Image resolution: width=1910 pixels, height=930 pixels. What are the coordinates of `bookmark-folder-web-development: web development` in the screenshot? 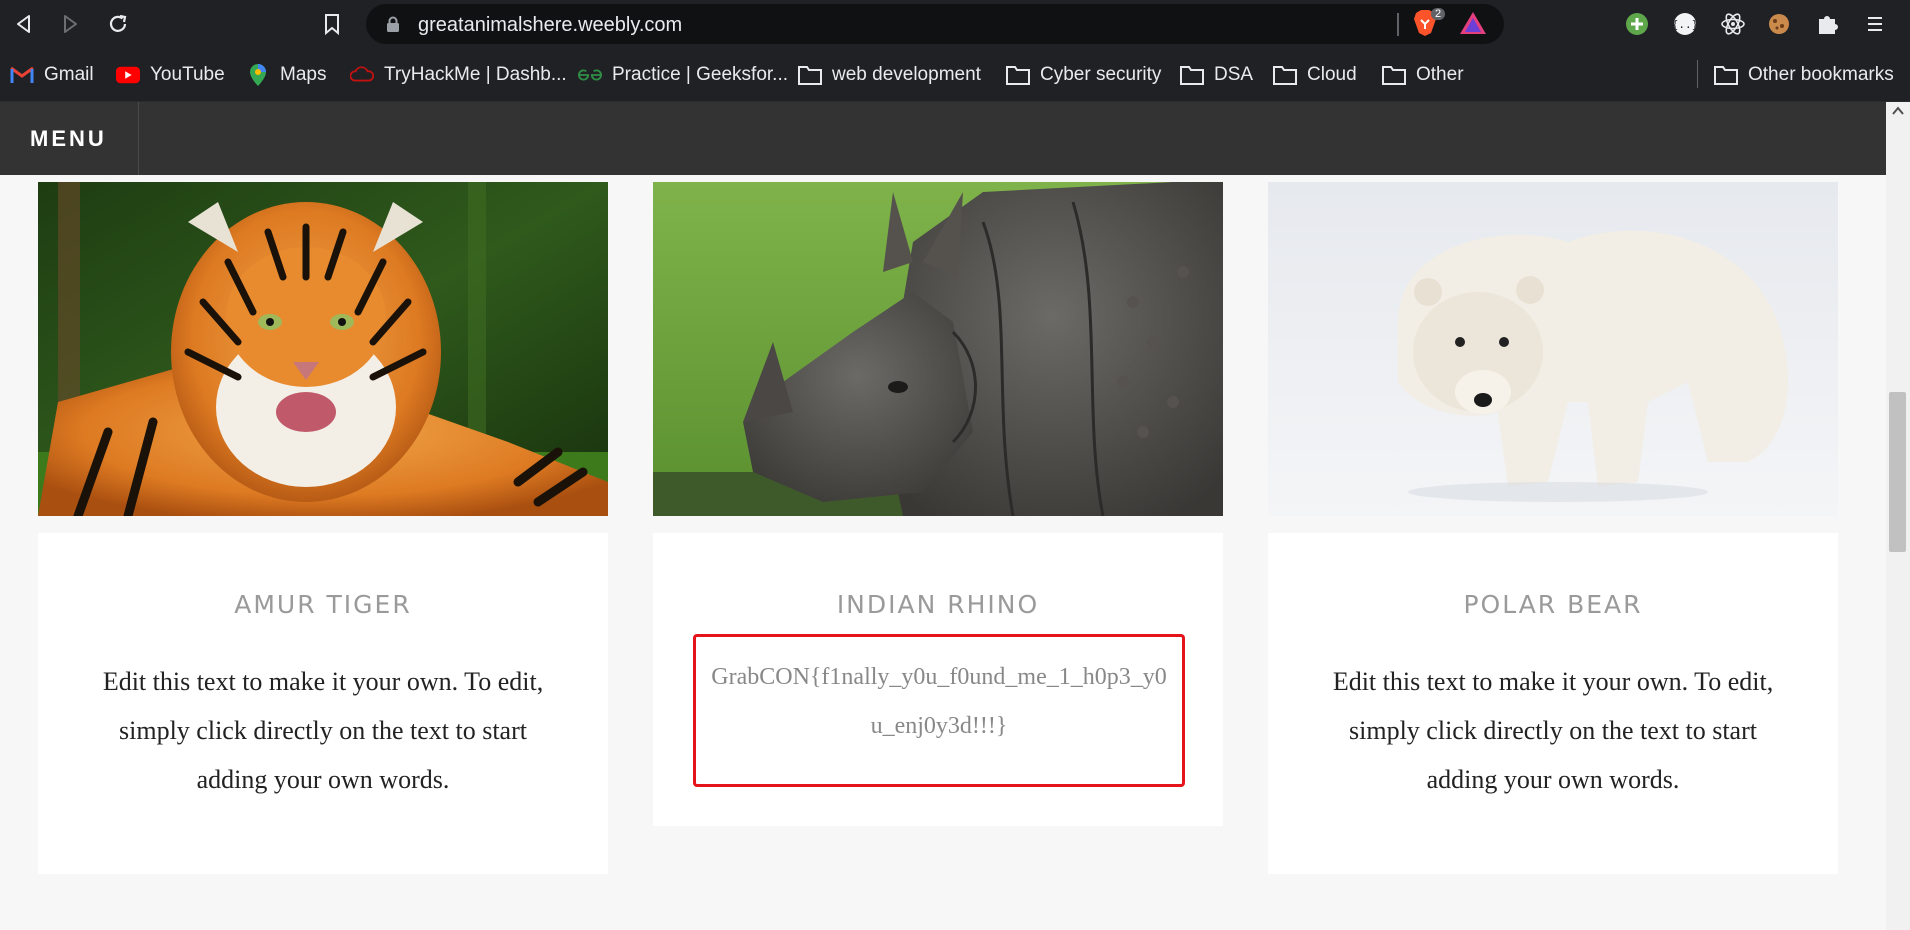 It's located at (889, 75).